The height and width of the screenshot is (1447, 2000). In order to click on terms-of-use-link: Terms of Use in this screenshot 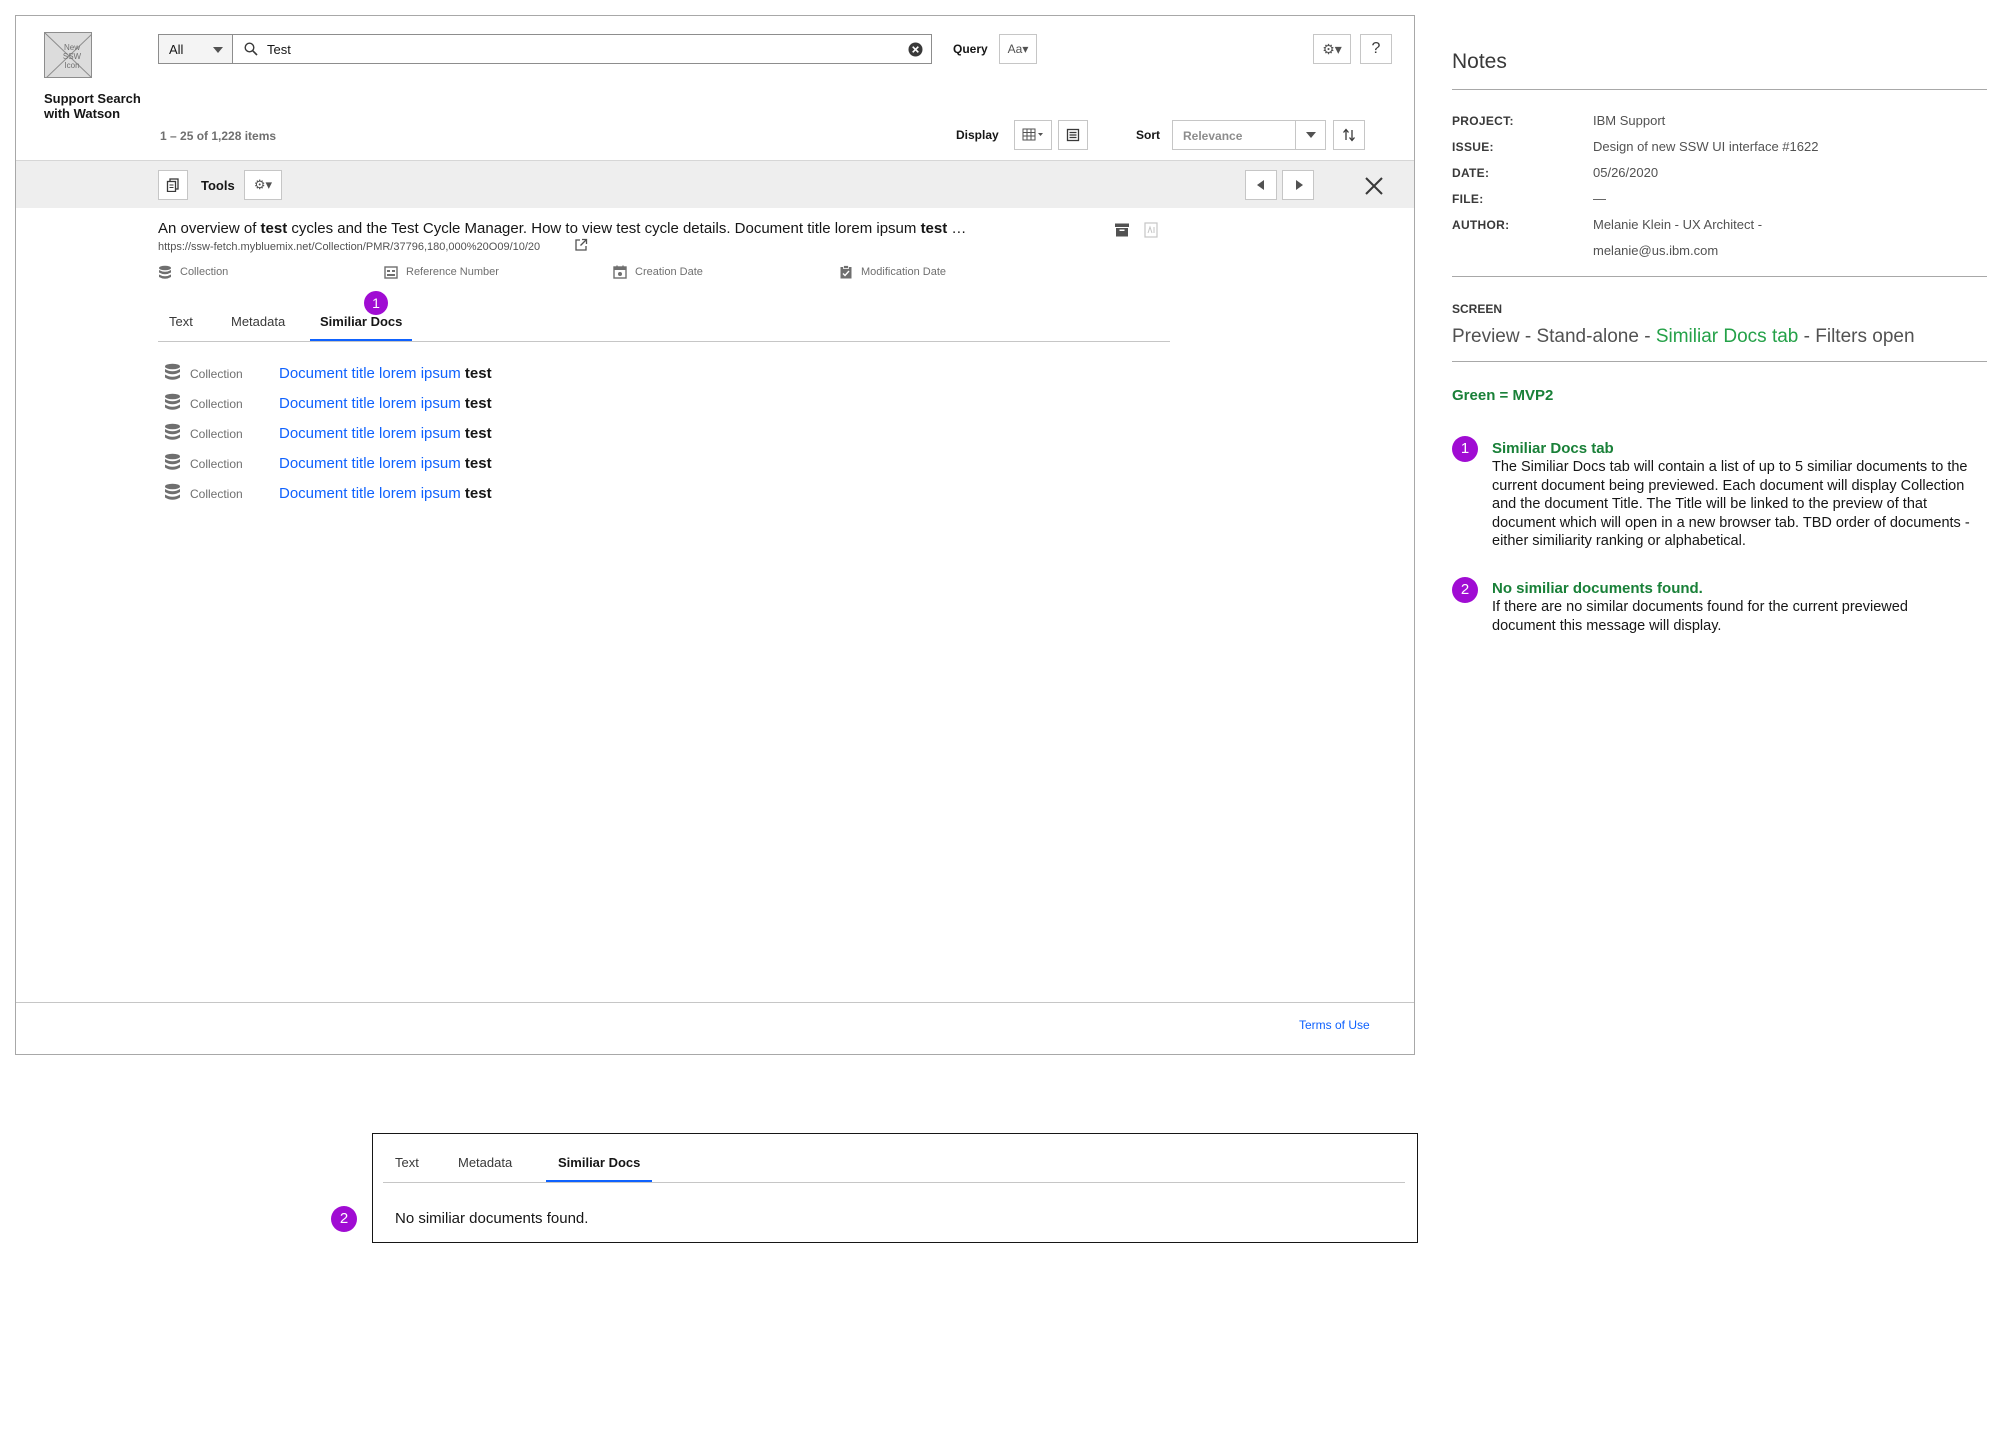, I will do `click(1334, 1025)`.